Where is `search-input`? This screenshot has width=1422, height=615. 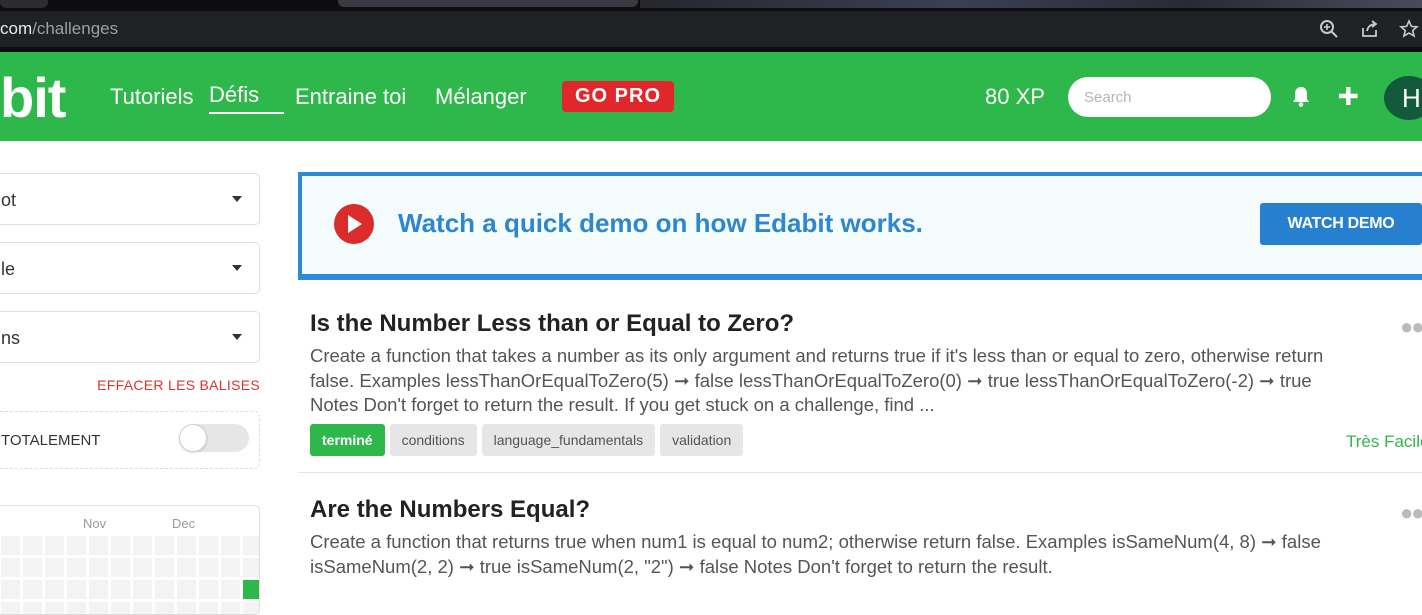
search-input is located at coordinates (1169, 97).